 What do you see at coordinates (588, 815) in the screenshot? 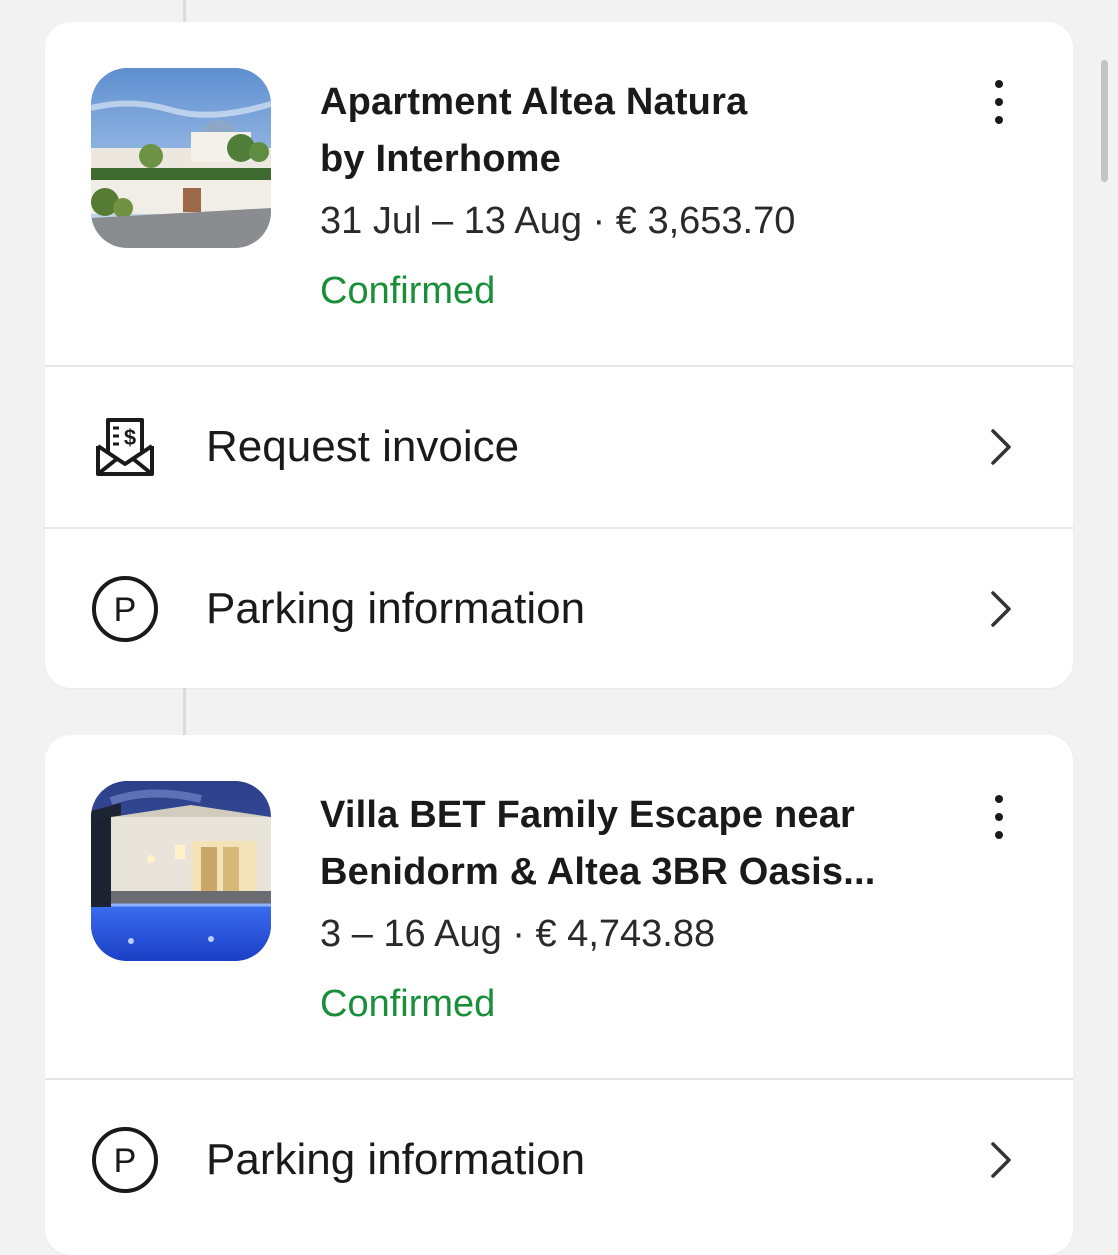
I see `booking-title-line: Villa BET Family Escape near` at bounding box center [588, 815].